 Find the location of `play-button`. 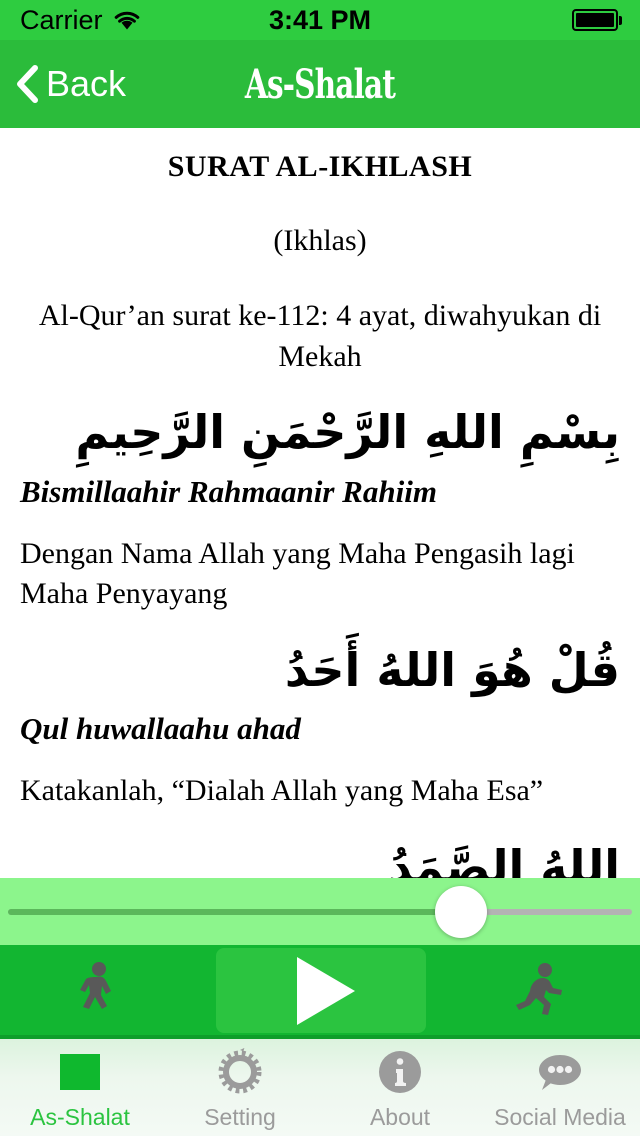

play-button is located at coordinates (321, 990).